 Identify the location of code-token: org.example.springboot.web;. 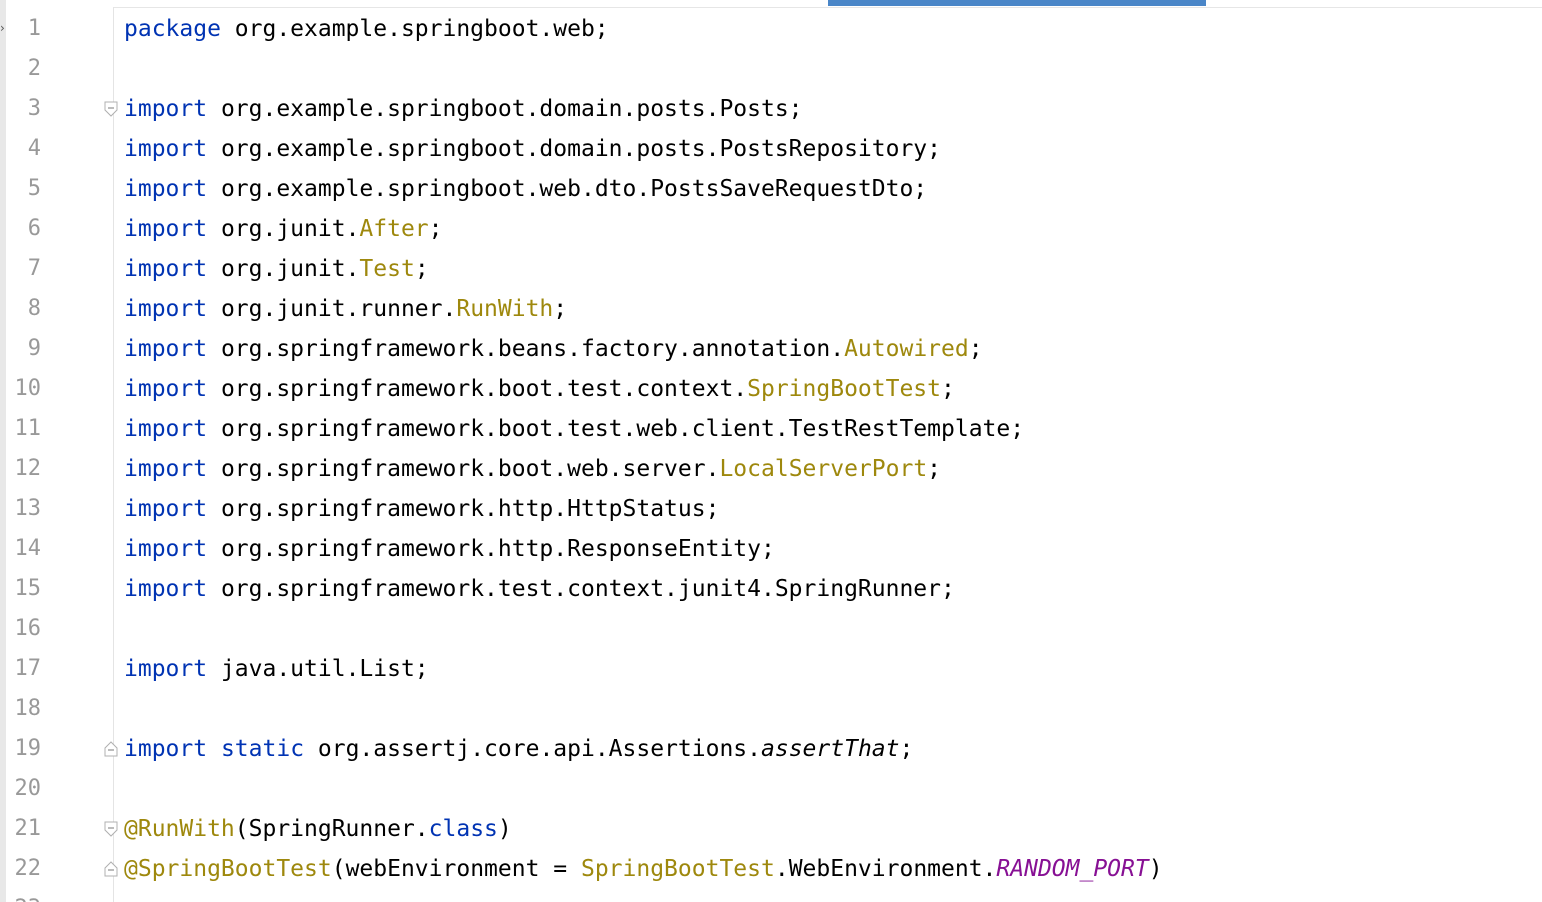
(414, 29).